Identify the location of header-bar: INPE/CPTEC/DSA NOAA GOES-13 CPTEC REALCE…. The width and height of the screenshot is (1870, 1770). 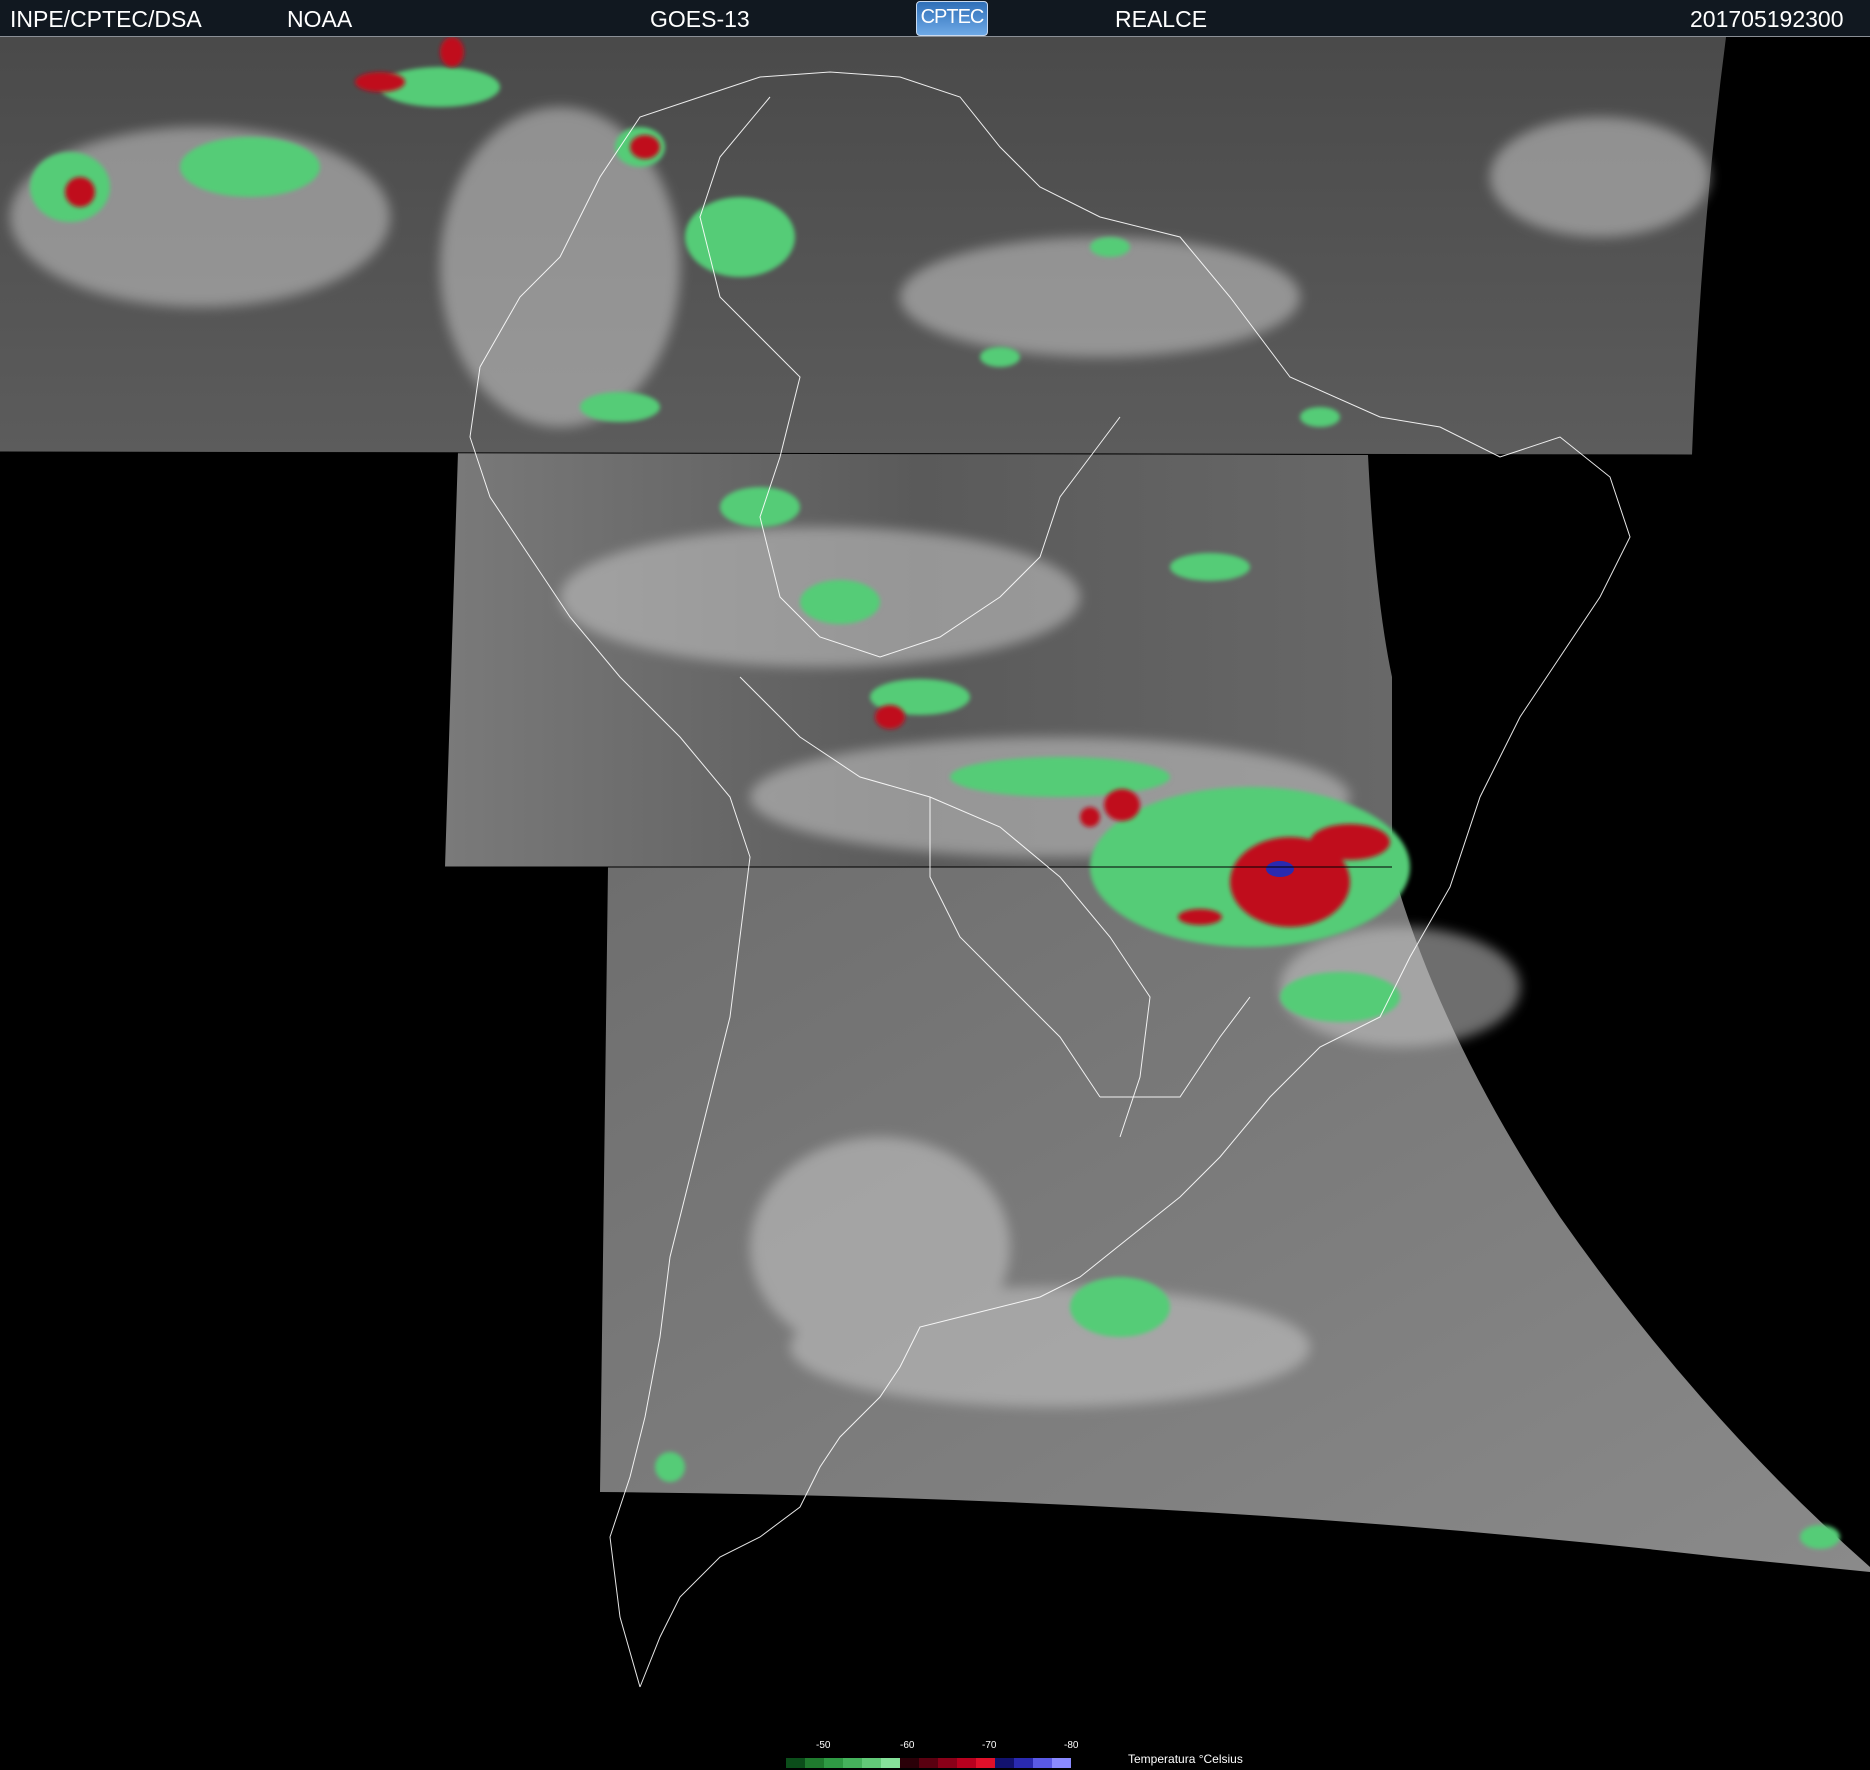
(935, 18).